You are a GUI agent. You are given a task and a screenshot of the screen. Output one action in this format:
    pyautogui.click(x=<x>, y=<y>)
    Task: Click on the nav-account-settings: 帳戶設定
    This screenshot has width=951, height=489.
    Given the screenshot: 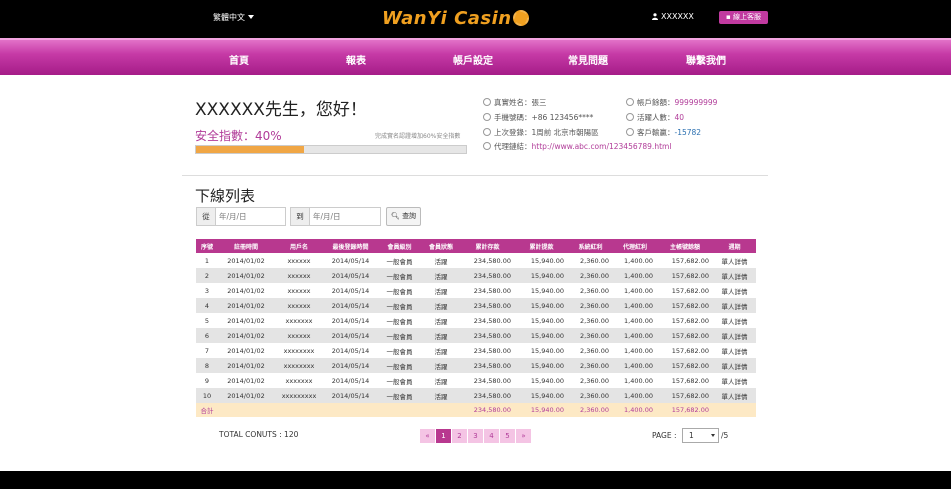 What is the action you would take?
    pyautogui.click(x=473, y=59)
    